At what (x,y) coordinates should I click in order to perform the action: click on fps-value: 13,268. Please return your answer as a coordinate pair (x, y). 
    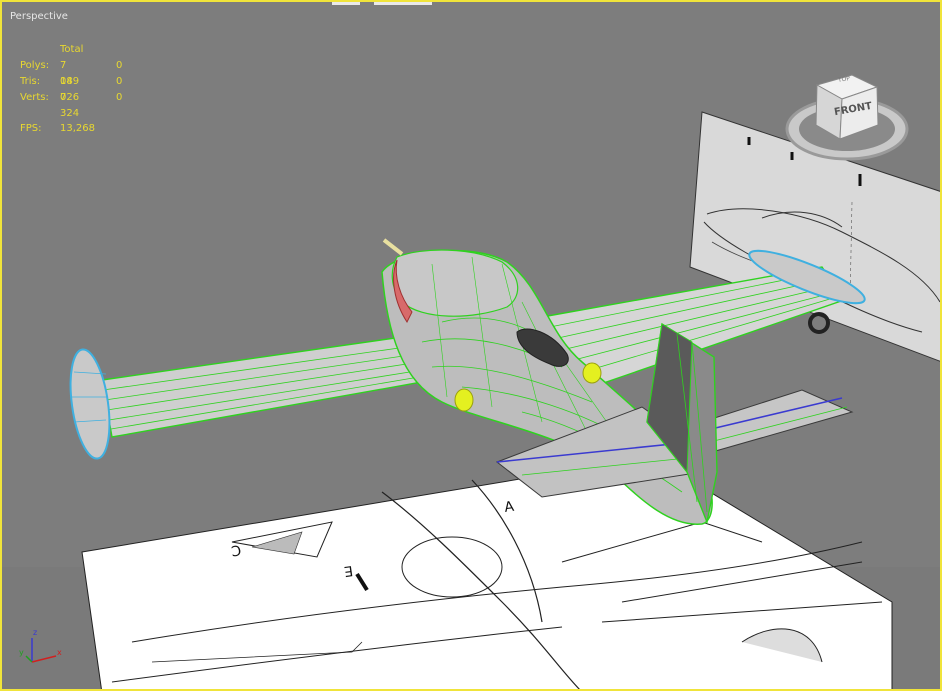
    Looking at the image, I should click on (77, 128).